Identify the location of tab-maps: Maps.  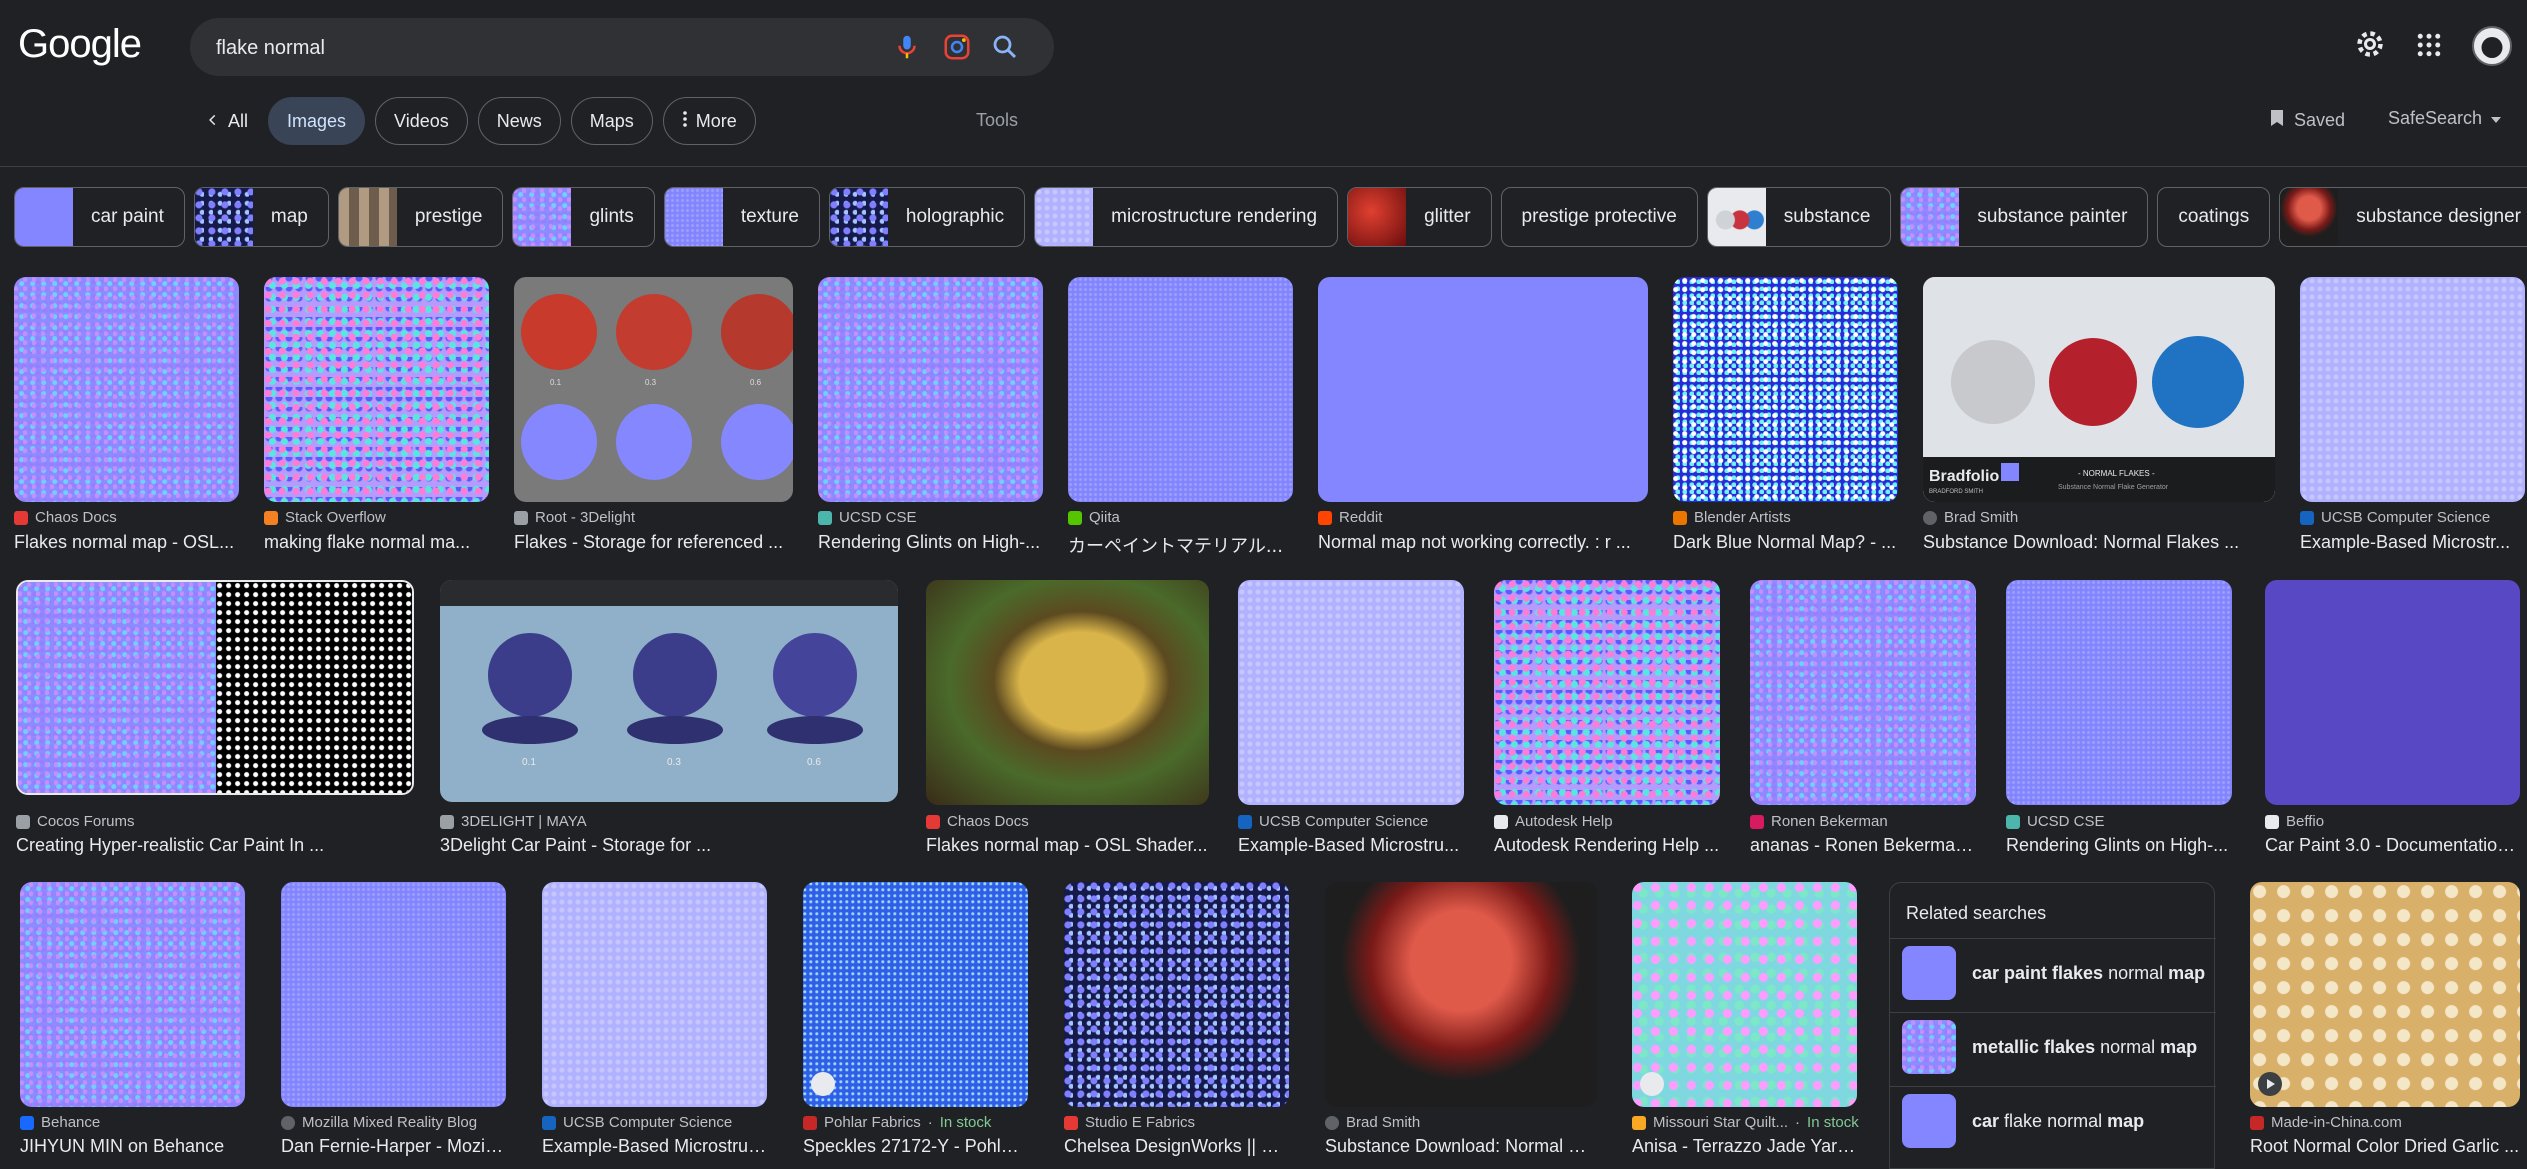
(611, 121).